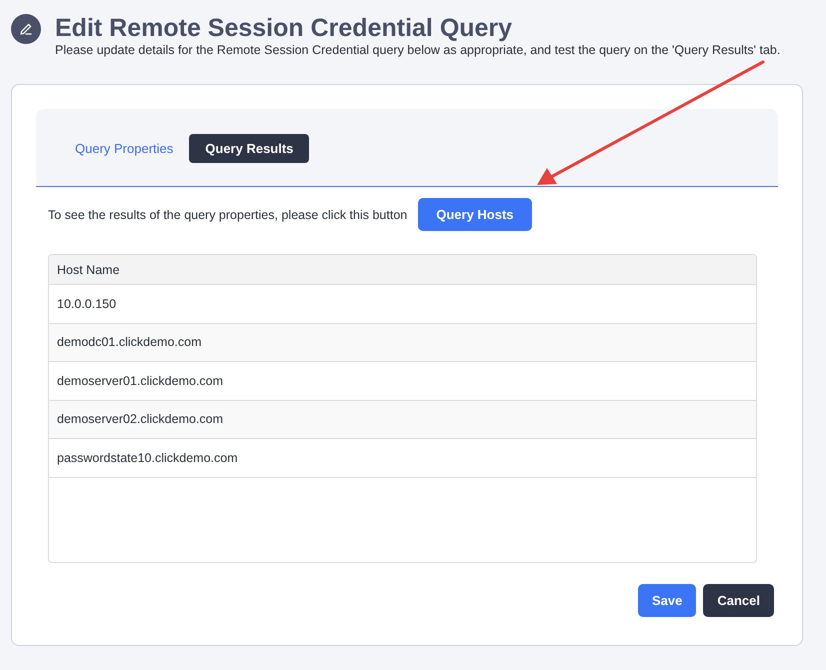 This screenshot has height=670, width=826. I want to click on query-hosts-button: Query Hosts, so click(475, 214).